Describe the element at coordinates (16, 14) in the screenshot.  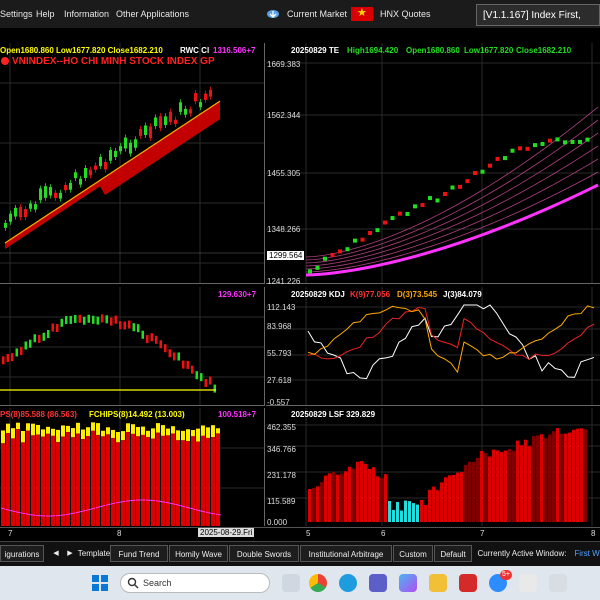
I see `menu-settings: Settings` at that location.